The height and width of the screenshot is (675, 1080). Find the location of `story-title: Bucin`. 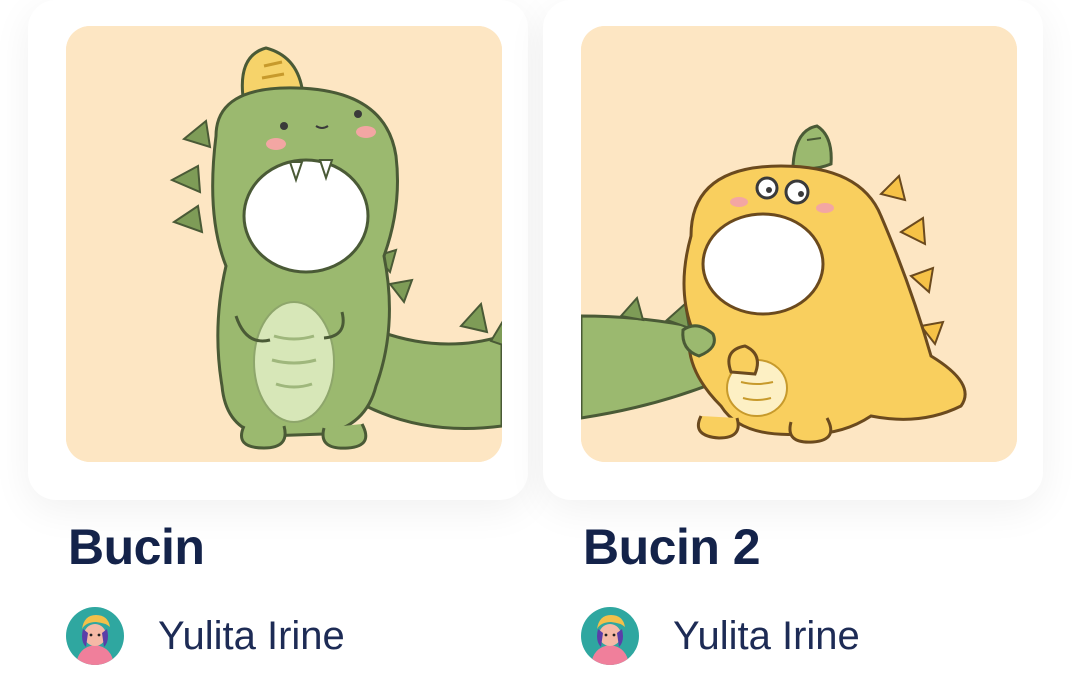

story-title: Bucin is located at coordinates (136, 547).